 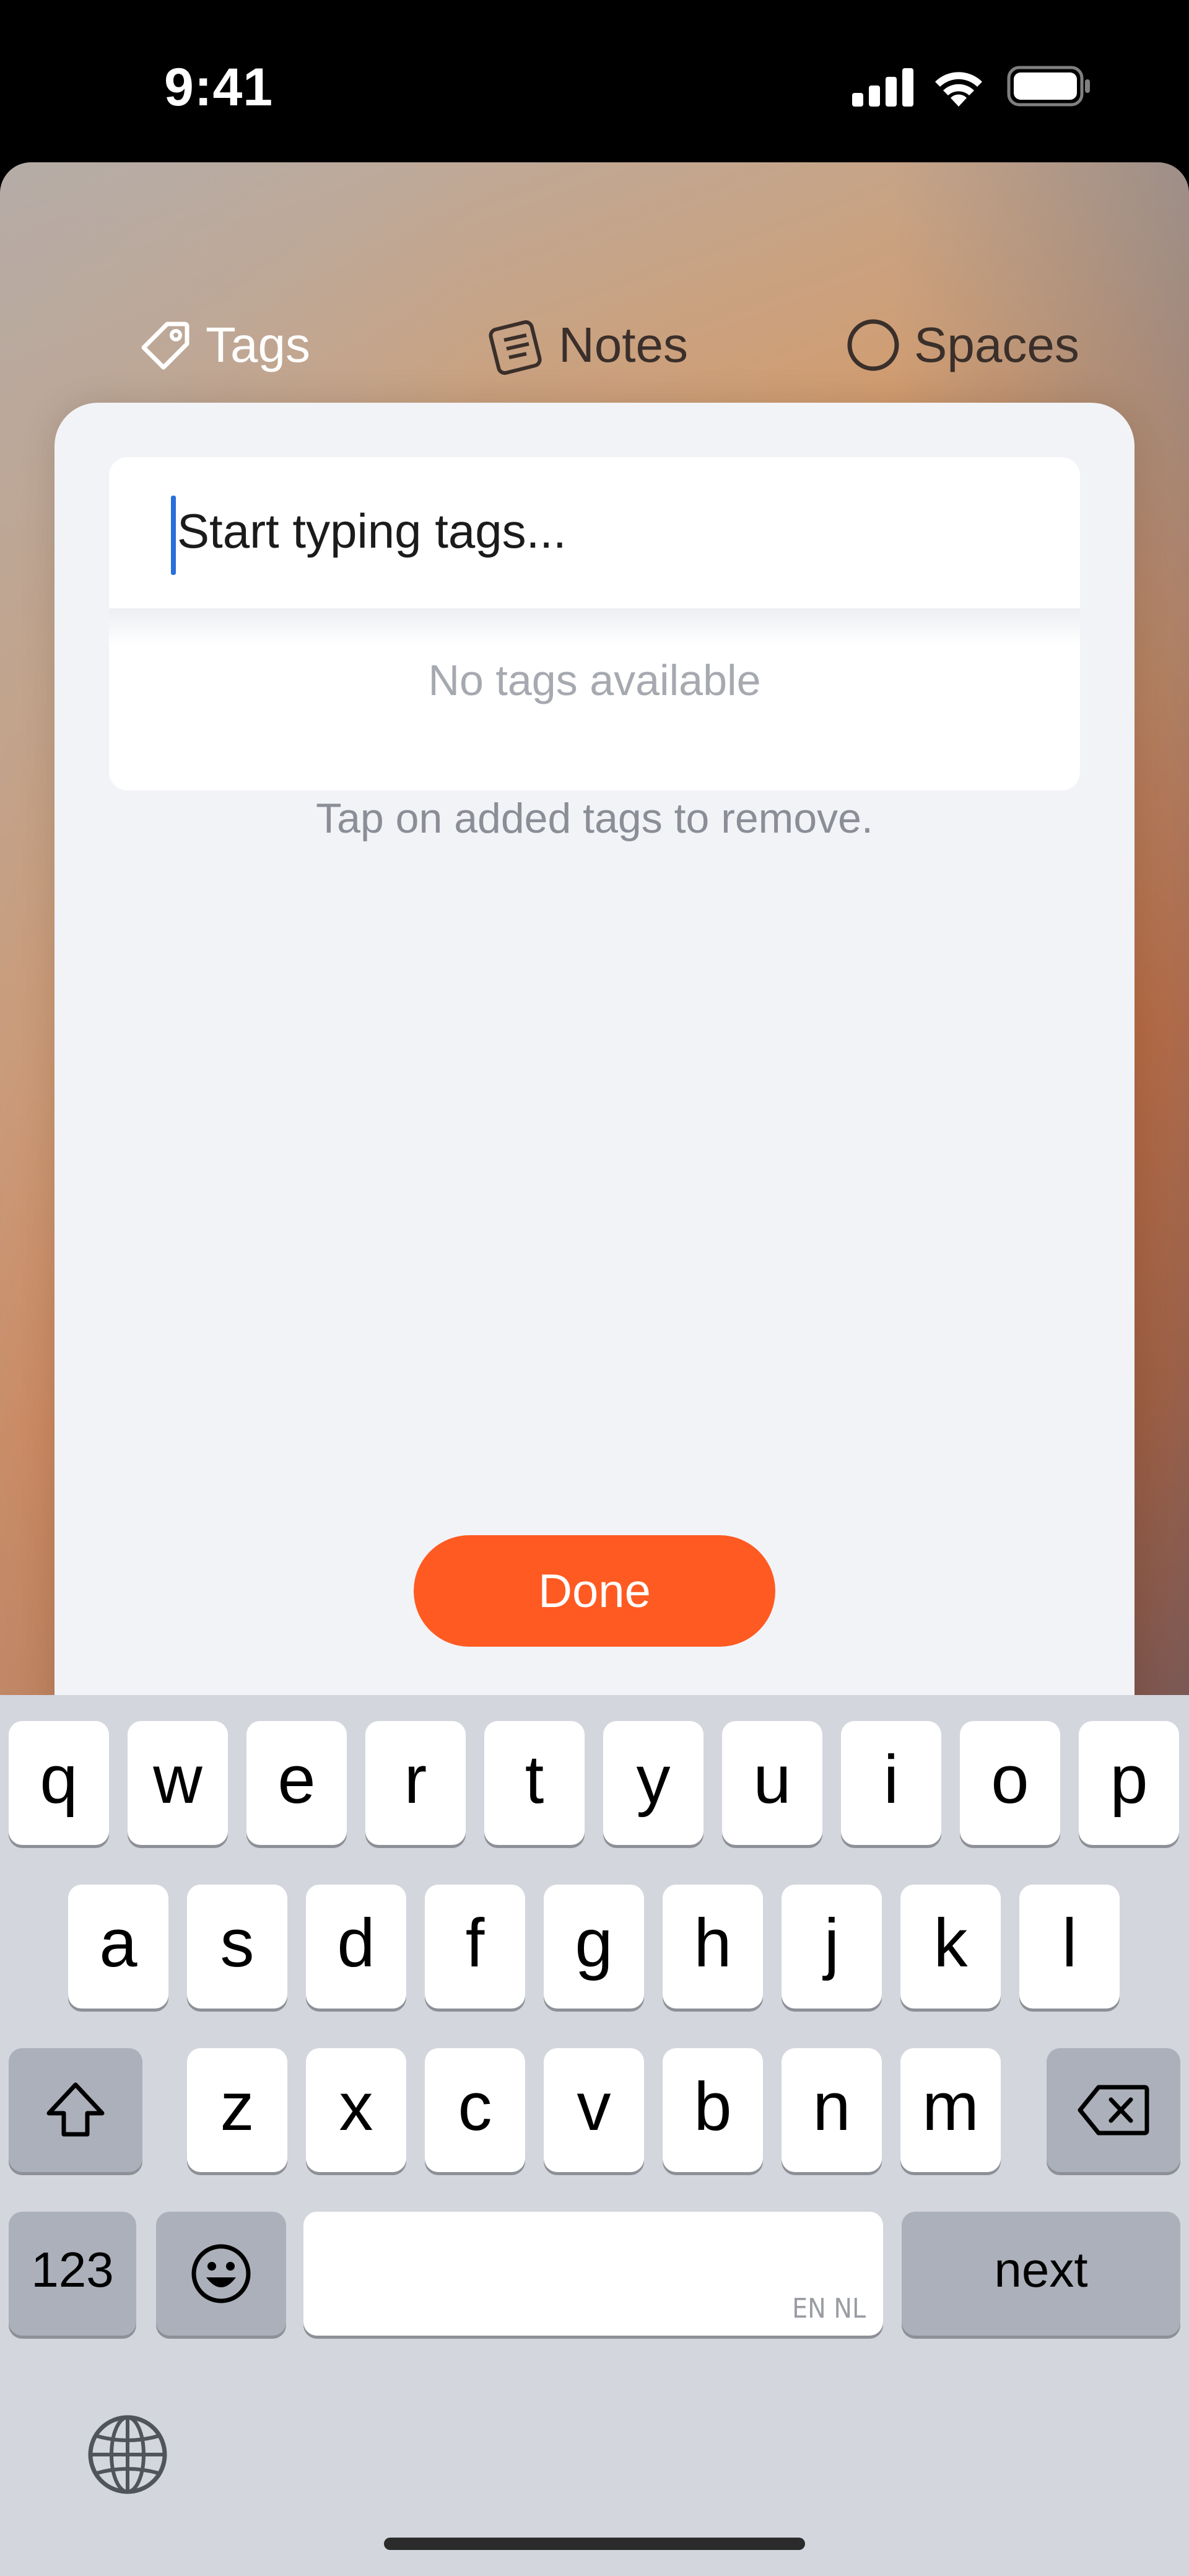 I want to click on key-label: next, so click(x=1041, y=2269).